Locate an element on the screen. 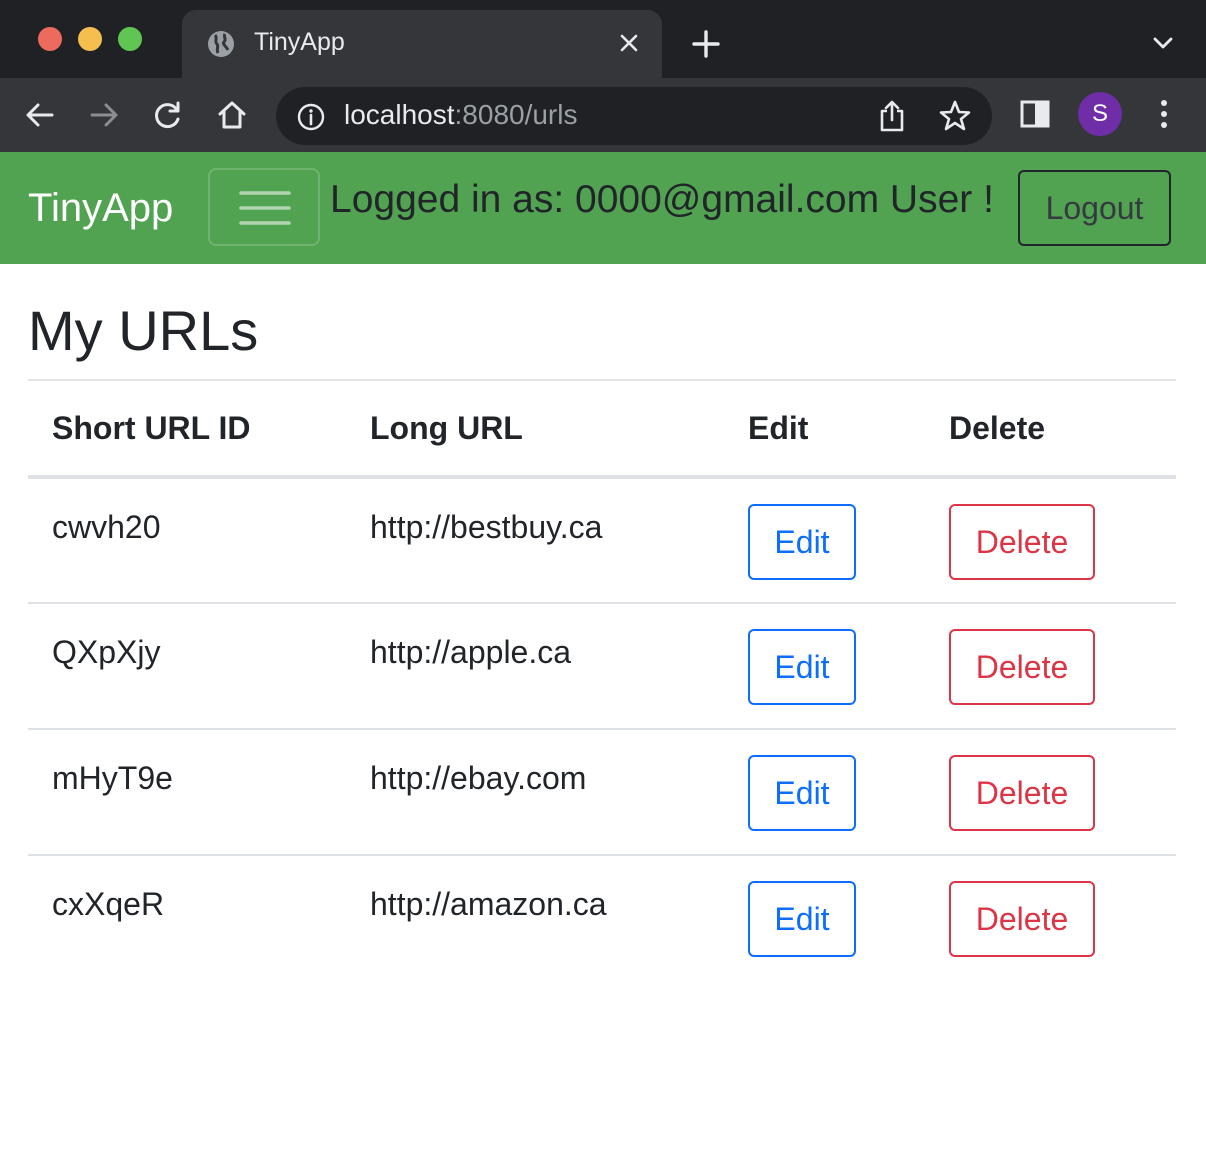 The image size is (1206, 1170). page-title: My URLs is located at coordinates (143, 330).